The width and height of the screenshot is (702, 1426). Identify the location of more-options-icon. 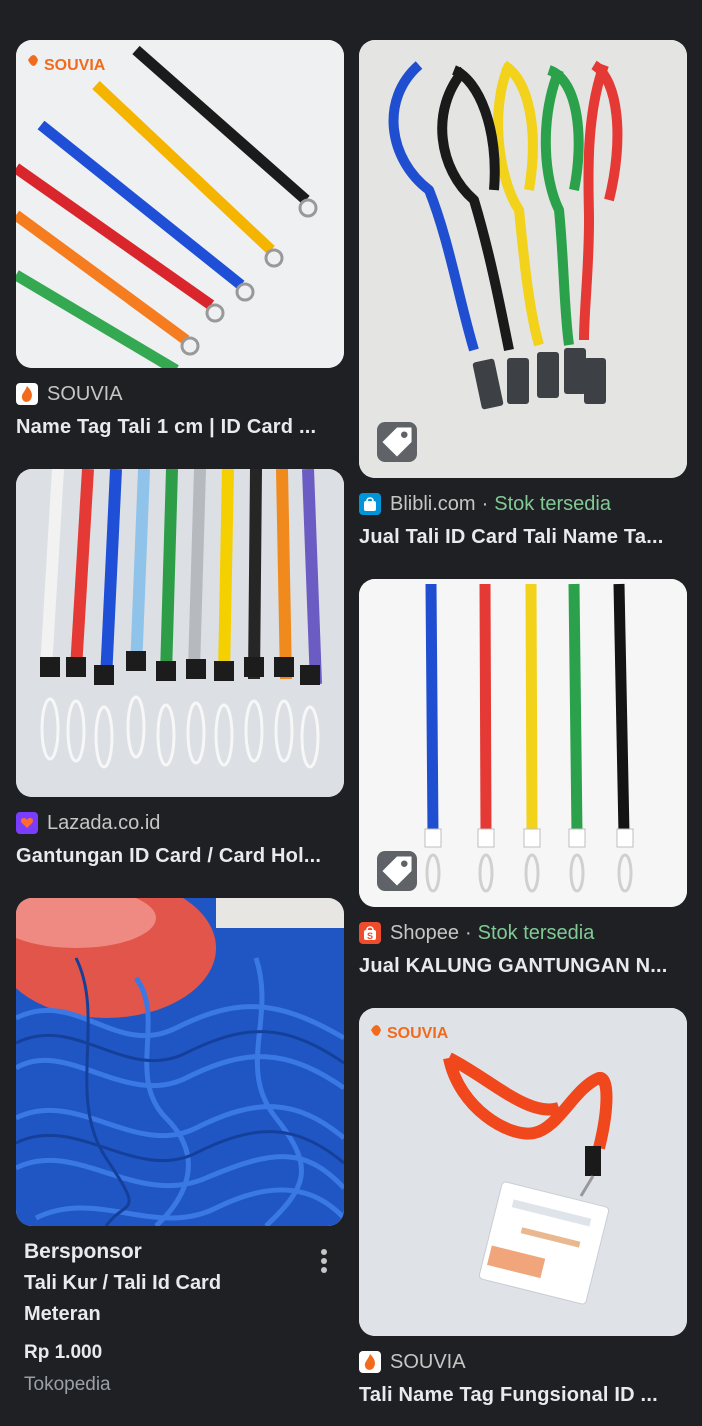
(324, 1261).